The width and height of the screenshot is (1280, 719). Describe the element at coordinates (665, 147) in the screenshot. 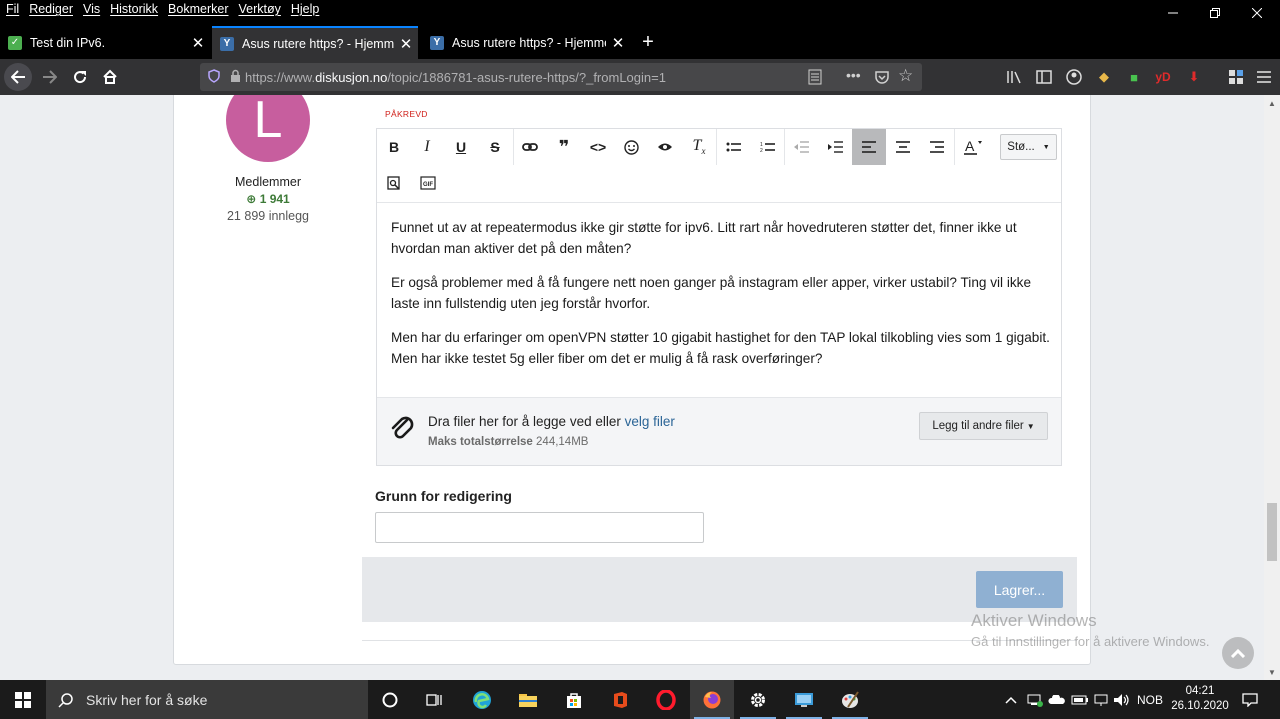

I see `spoiler-button` at that location.